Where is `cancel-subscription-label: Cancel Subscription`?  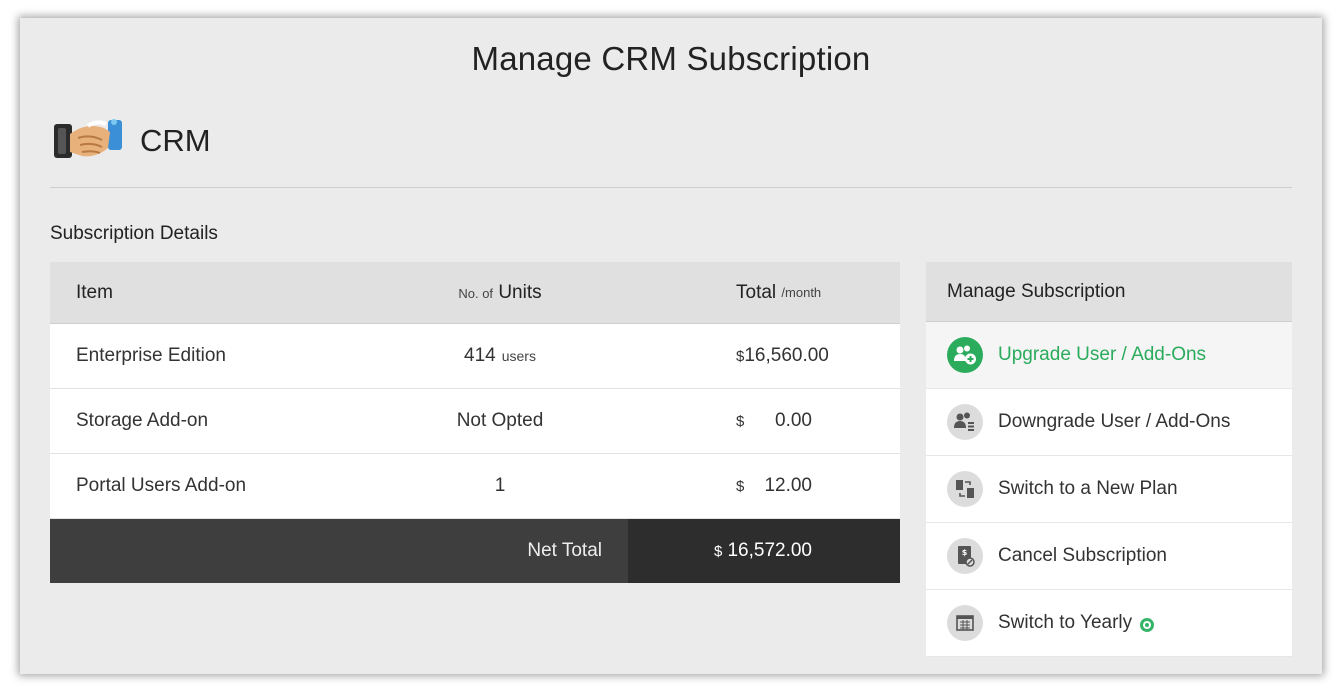 cancel-subscription-label: Cancel Subscription is located at coordinates (1082, 555).